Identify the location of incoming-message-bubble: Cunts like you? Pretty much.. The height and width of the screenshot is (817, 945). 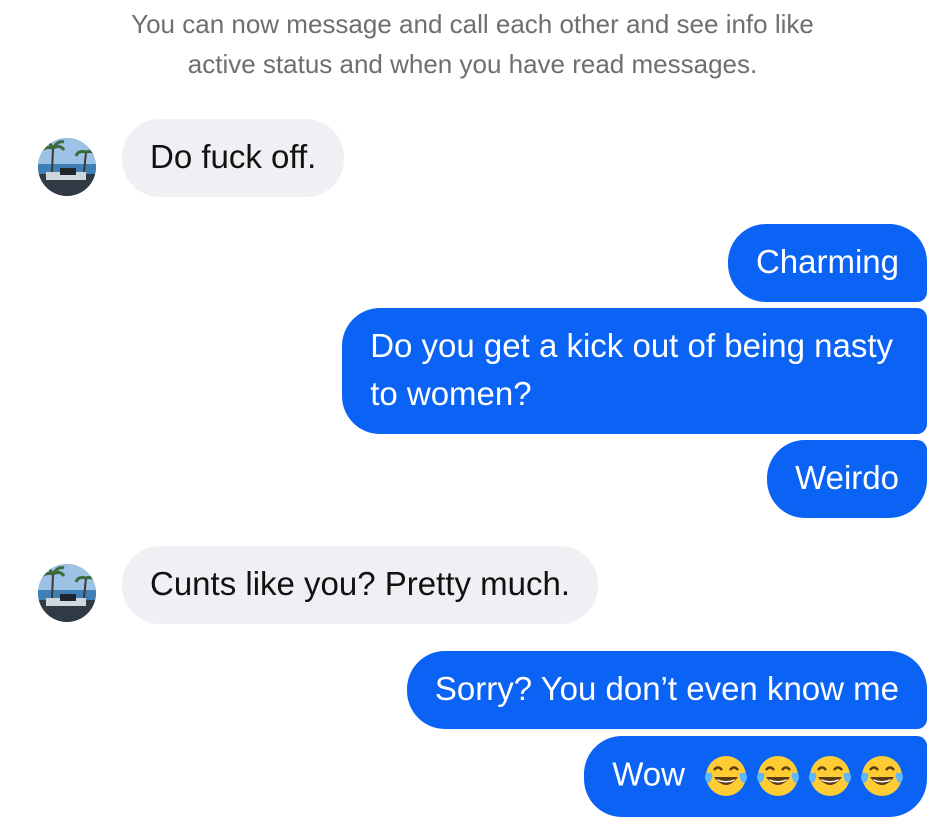
(360, 585).